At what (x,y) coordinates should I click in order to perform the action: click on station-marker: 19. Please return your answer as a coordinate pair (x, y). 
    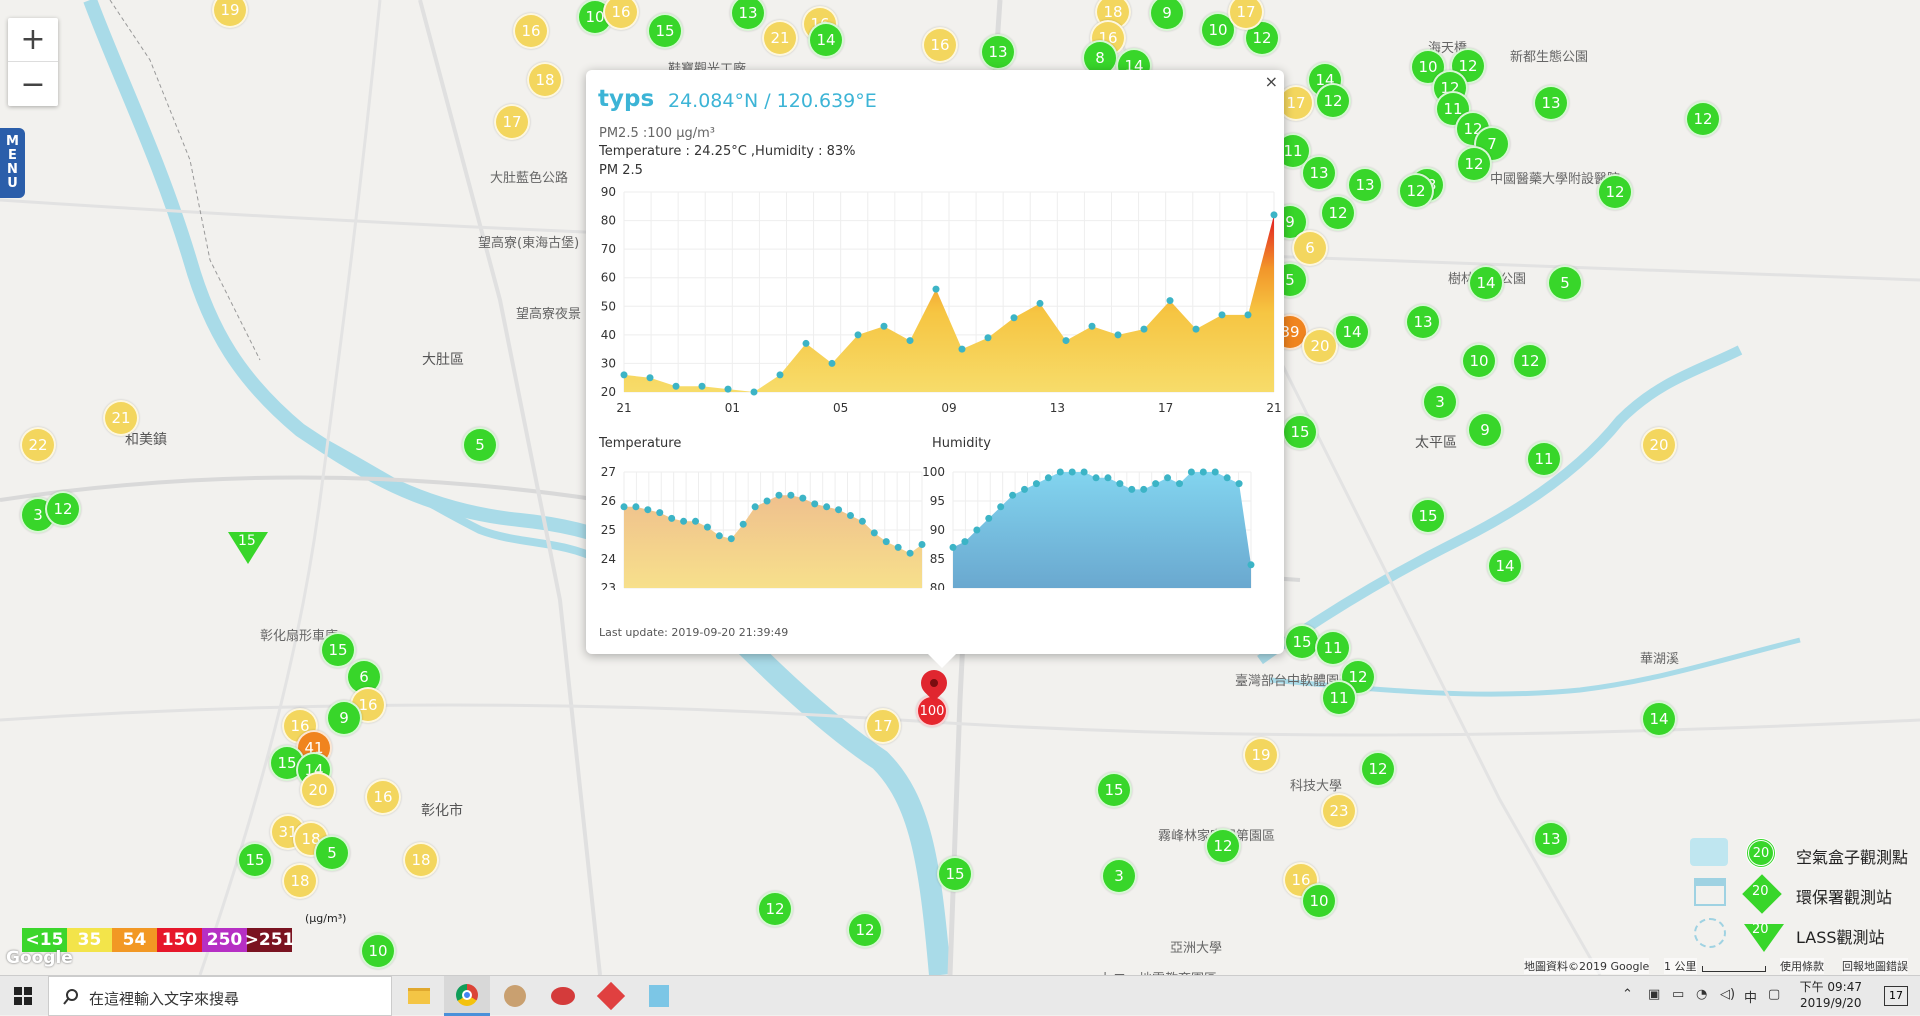
    Looking at the image, I should click on (1261, 755).